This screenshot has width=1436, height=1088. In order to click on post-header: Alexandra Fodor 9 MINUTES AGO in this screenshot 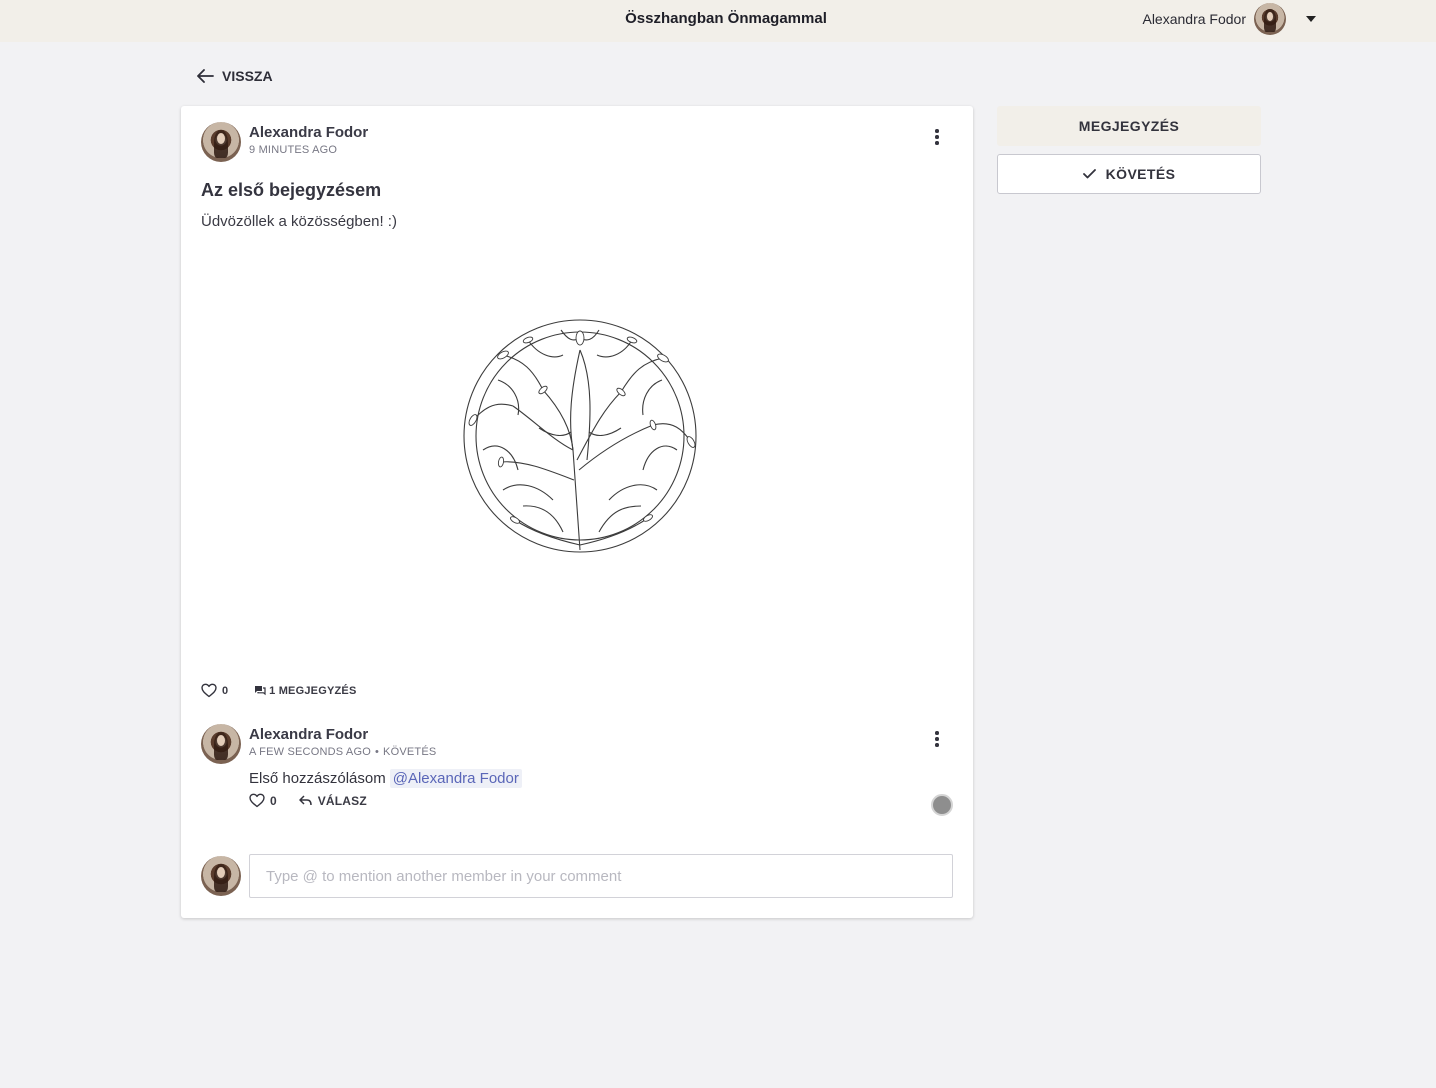, I will do `click(284, 142)`.